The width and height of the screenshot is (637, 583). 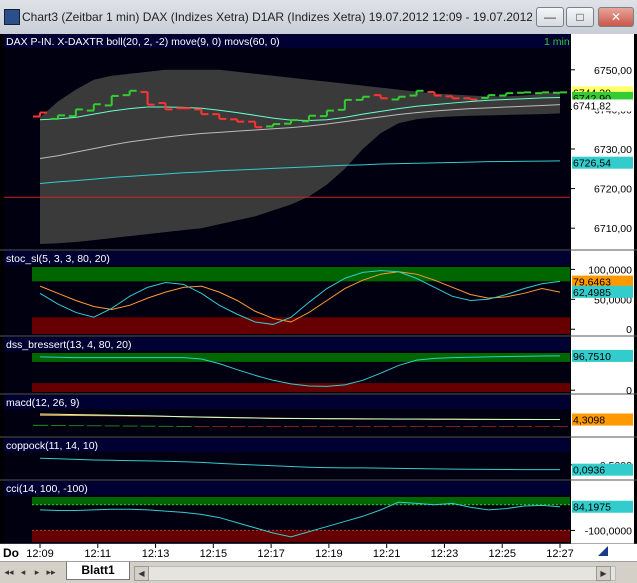 I want to click on value-label: 6726,54, so click(x=592, y=164).